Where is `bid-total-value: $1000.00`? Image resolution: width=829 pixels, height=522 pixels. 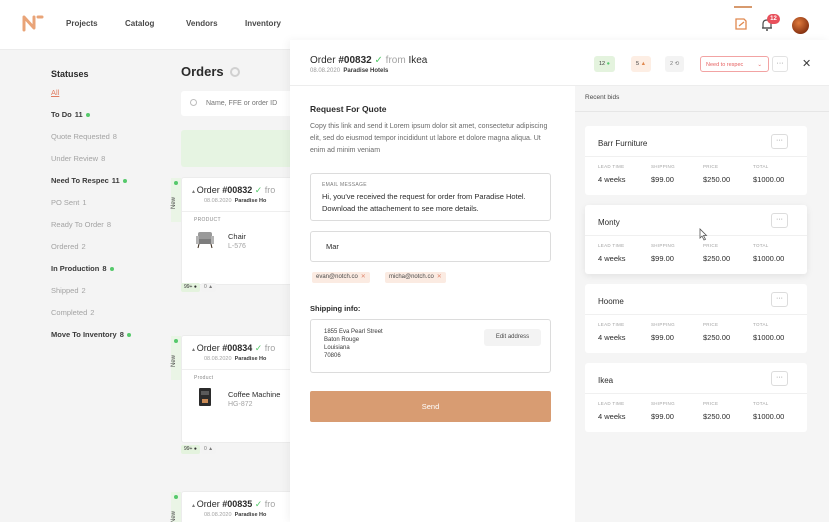 bid-total-value: $1000.00 is located at coordinates (769, 337).